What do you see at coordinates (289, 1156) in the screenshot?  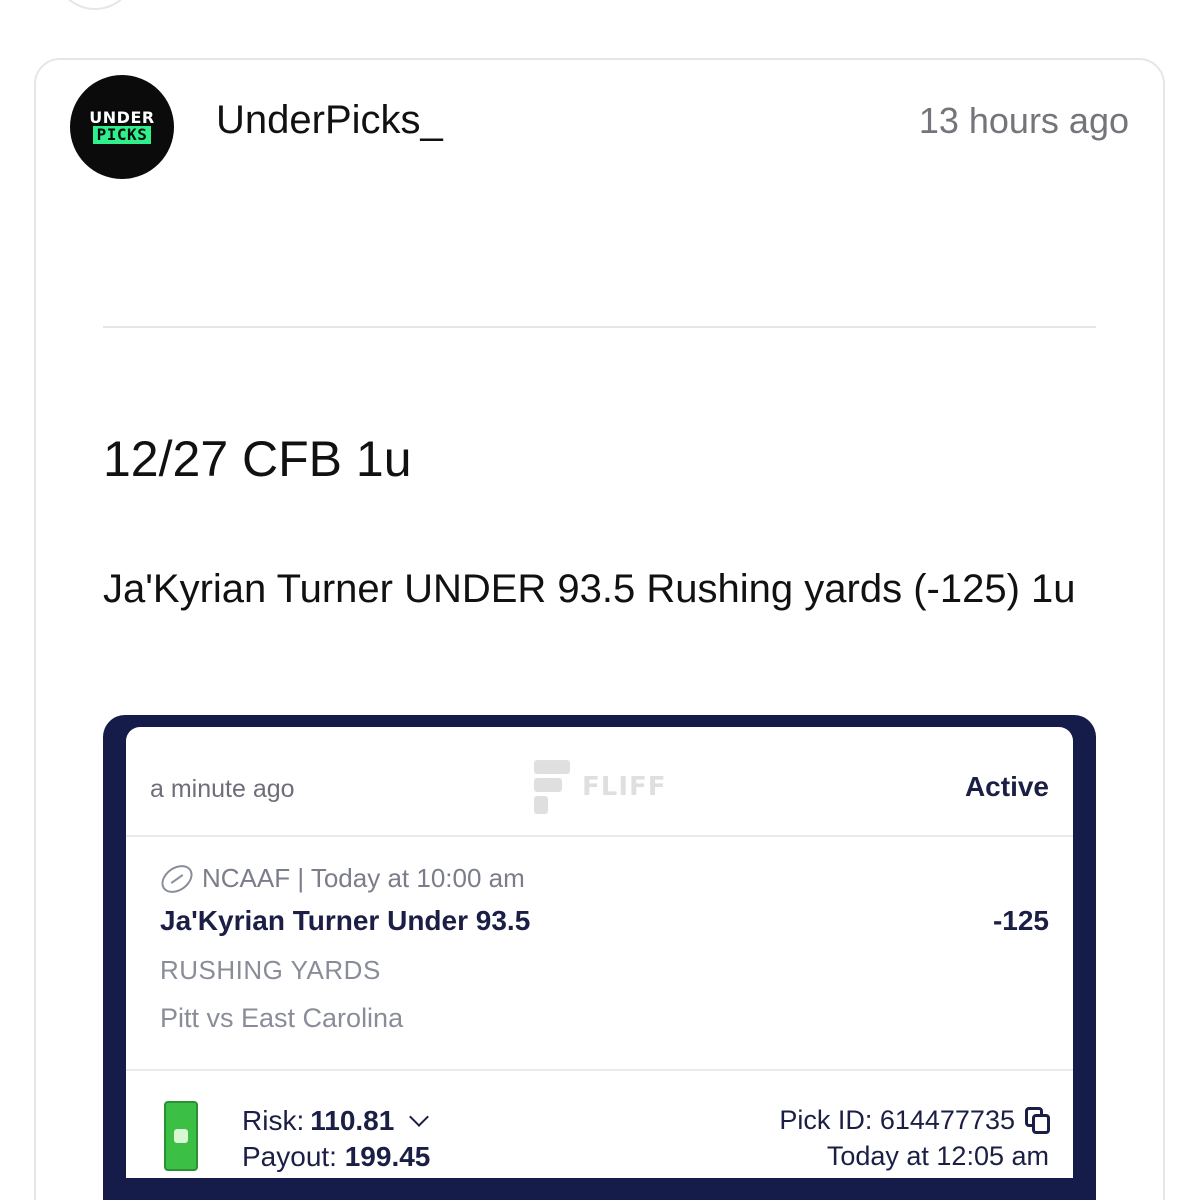 I see `payout-label: Payout:` at bounding box center [289, 1156].